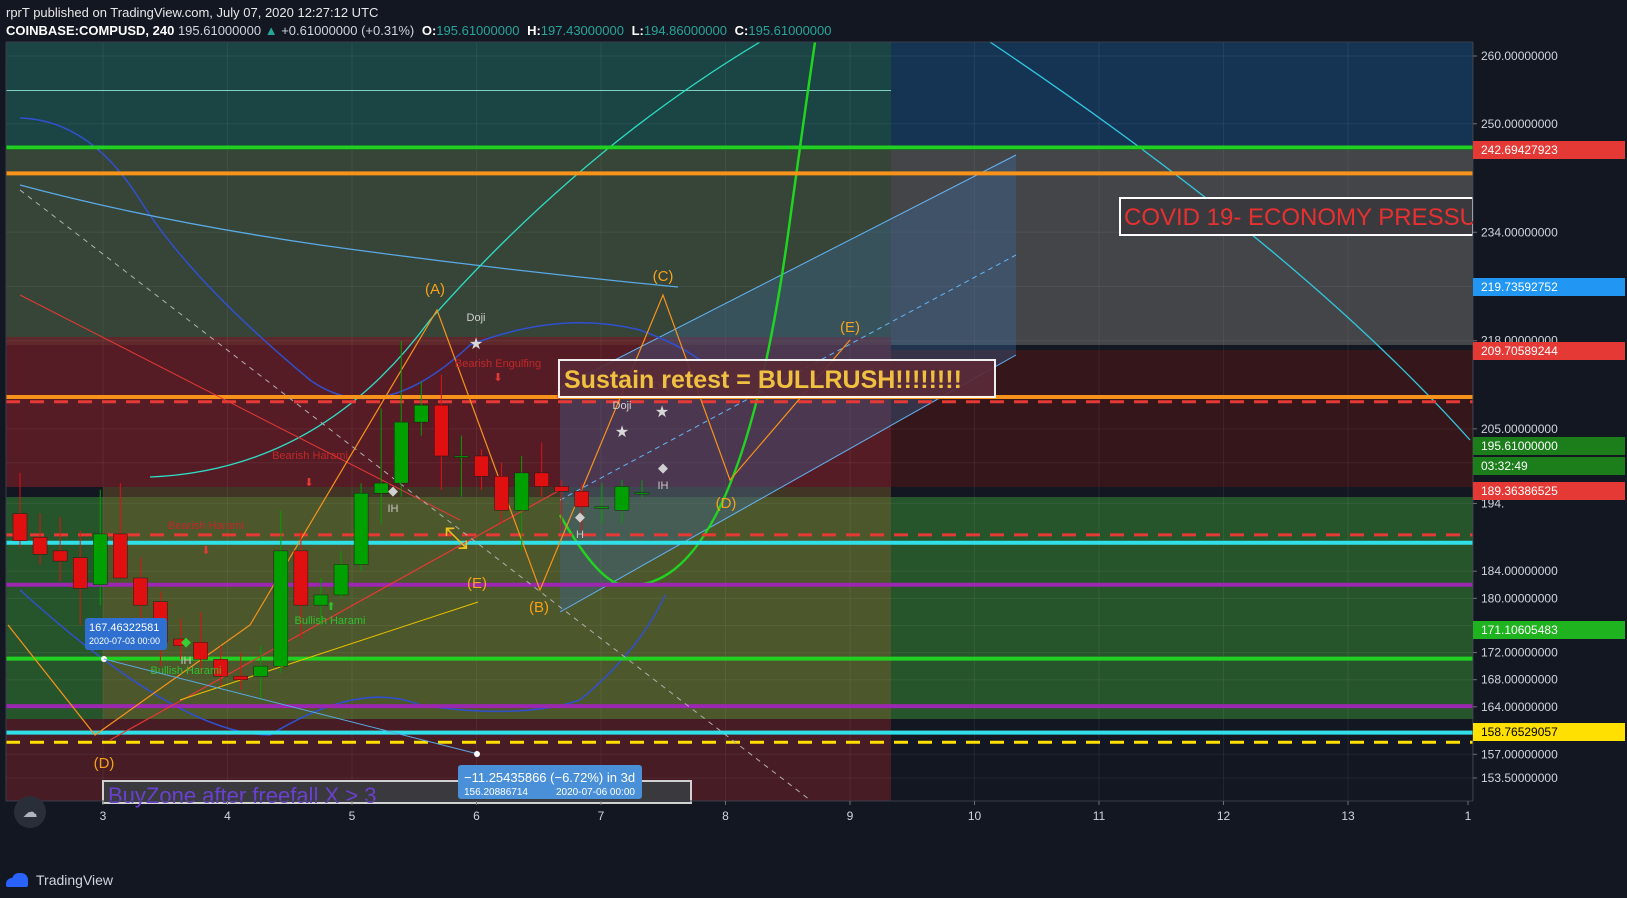 Image resolution: width=1627 pixels, height=898 pixels. Describe the element at coordinates (104, 763) in the screenshot. I see `wave-label-3: (D)` at that location.